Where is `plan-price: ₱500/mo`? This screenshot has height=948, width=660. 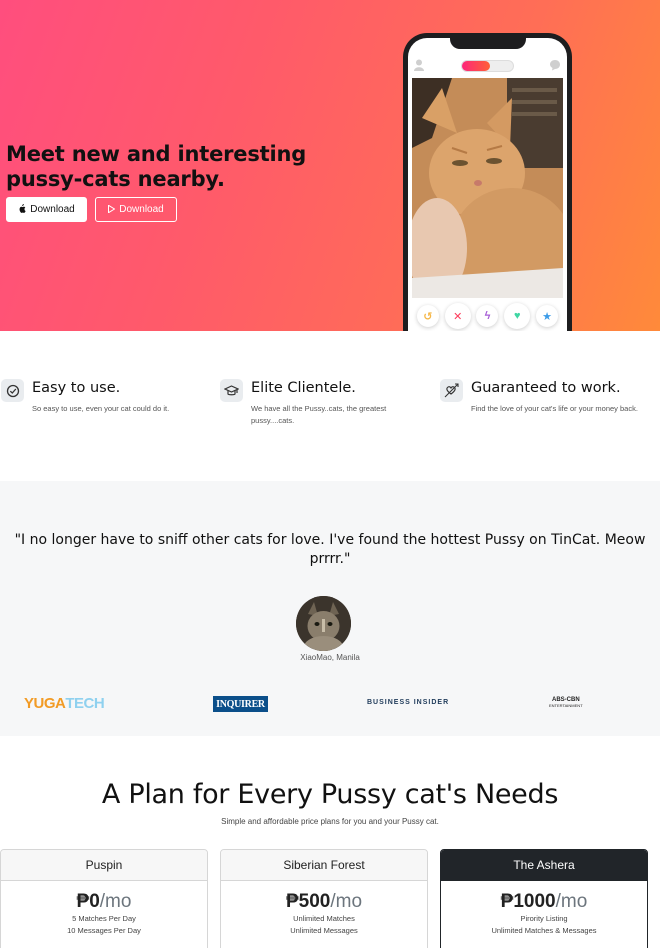 plan-price: ₱500/mo is located at coordinates (324, 902).